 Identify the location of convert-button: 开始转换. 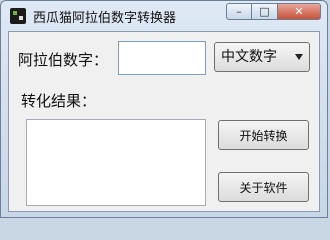
(263, 135).